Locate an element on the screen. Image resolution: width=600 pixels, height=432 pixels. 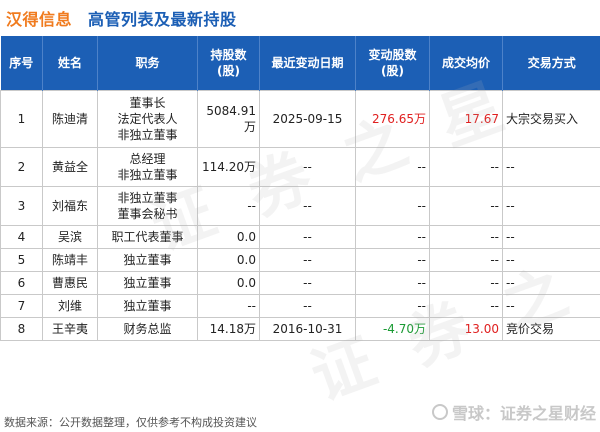
executive-name: 刘维 is located at coordinates (70, 306).